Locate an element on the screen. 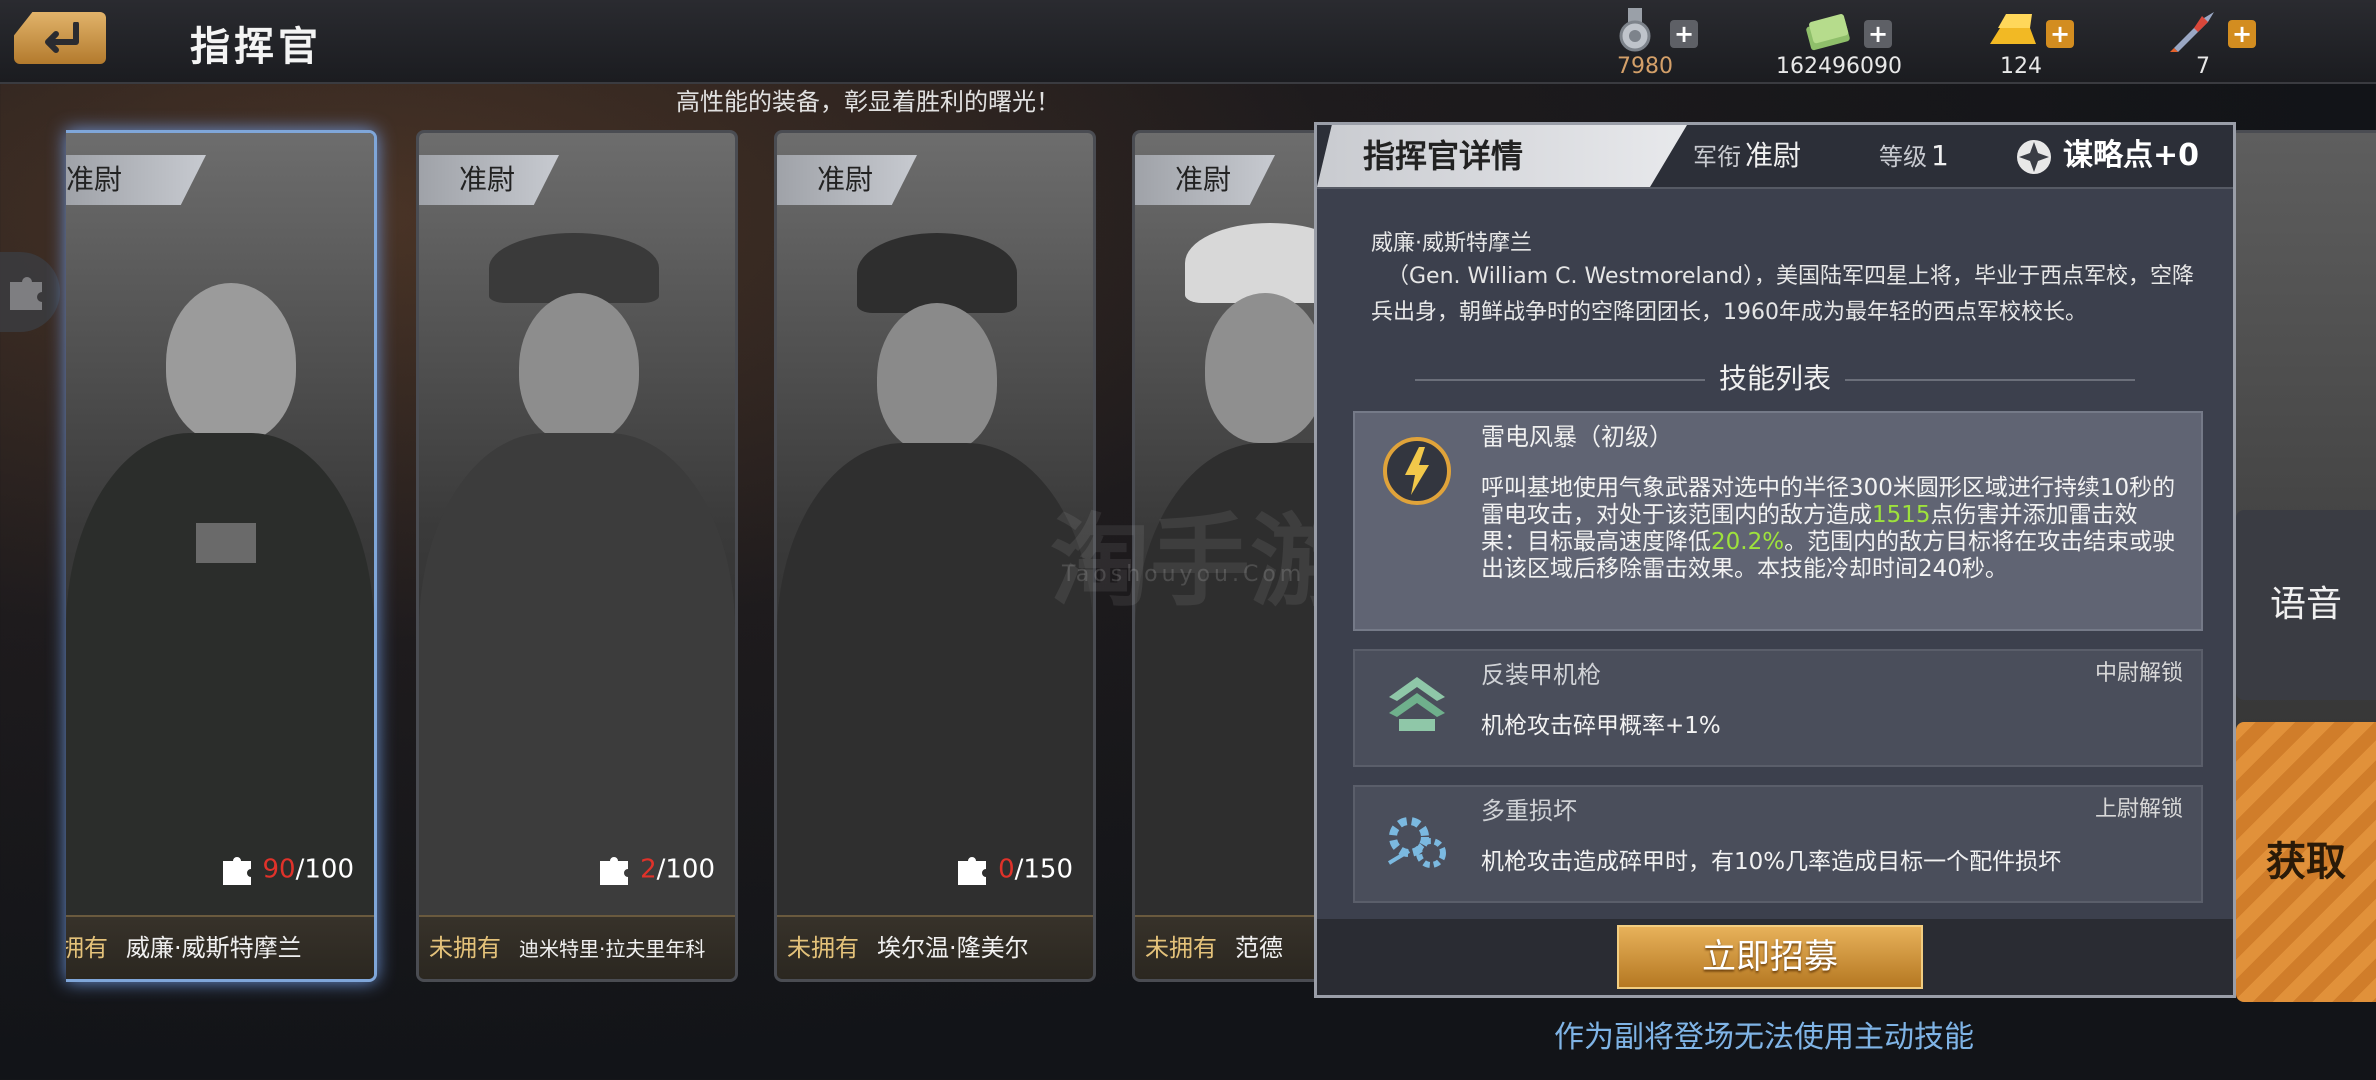  voice-button: 语音 is located at coordinates (2306, 605).